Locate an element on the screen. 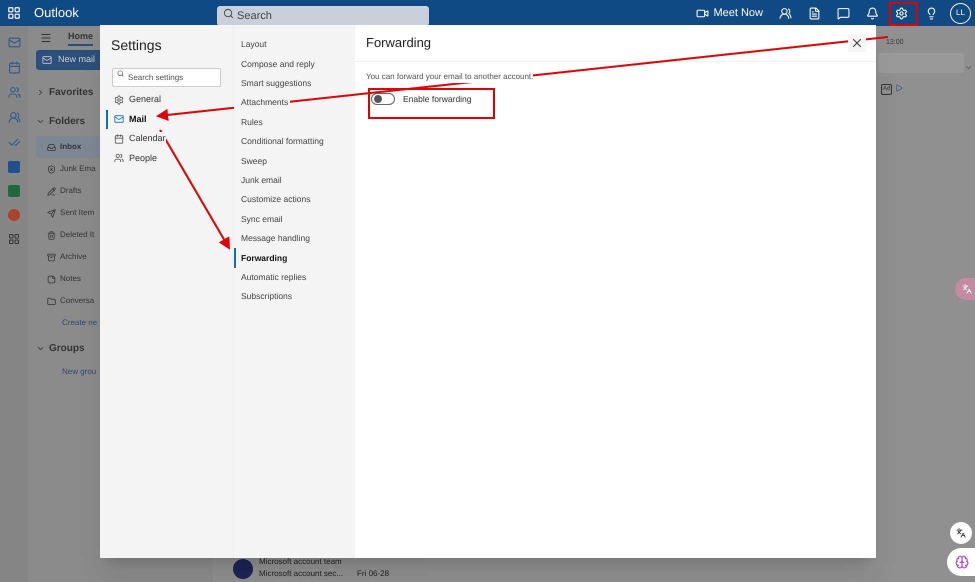  message-sender: Microsoft account team is located at coordinates (301, 562).